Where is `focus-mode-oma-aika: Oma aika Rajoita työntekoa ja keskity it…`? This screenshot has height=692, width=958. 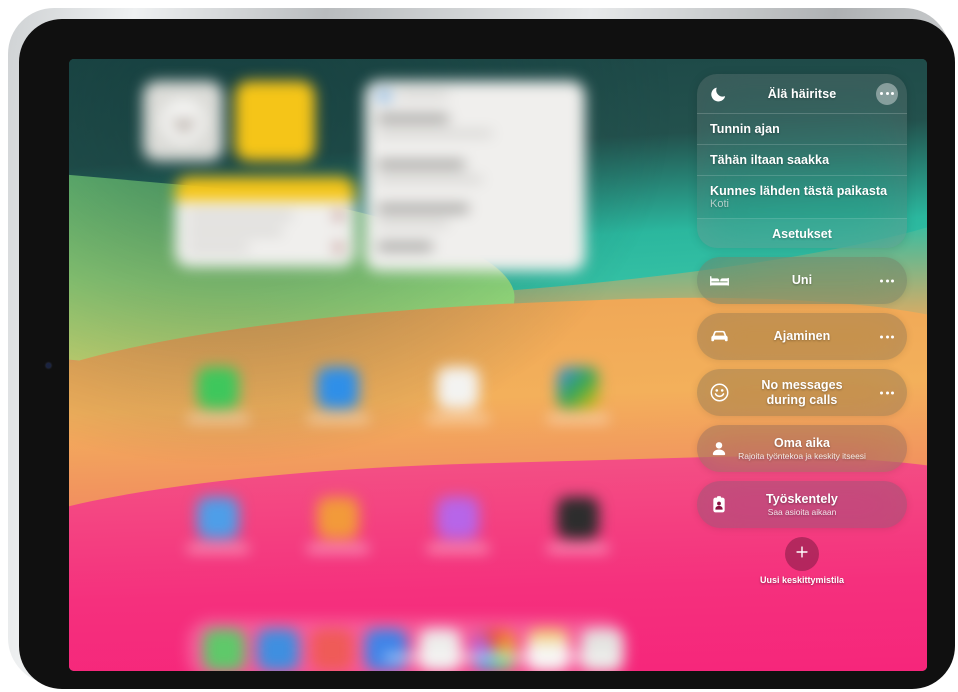
focus-mode-oma-aika: Oma aika Rajoita työntekoa ja keskity it… is located at coordinates (802, 448).